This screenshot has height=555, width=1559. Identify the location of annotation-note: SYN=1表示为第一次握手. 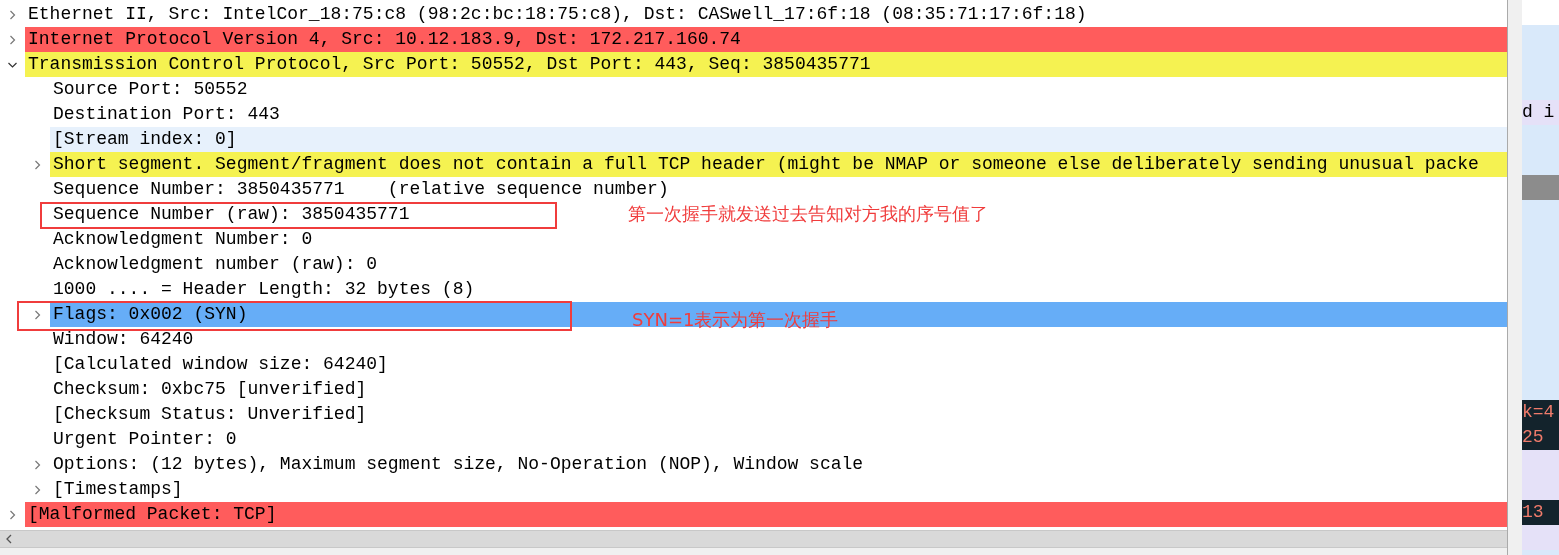
(735, 320).